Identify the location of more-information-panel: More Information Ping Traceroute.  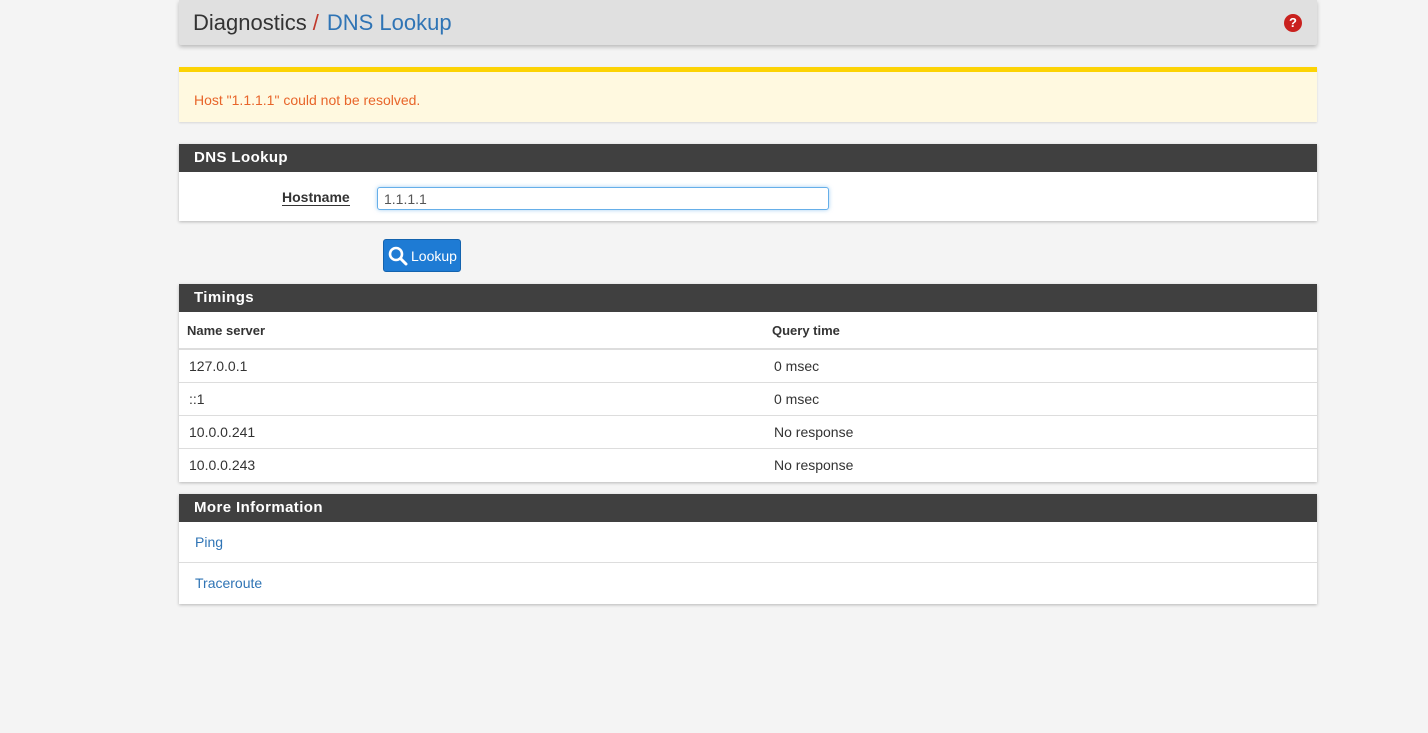
(748, 549).